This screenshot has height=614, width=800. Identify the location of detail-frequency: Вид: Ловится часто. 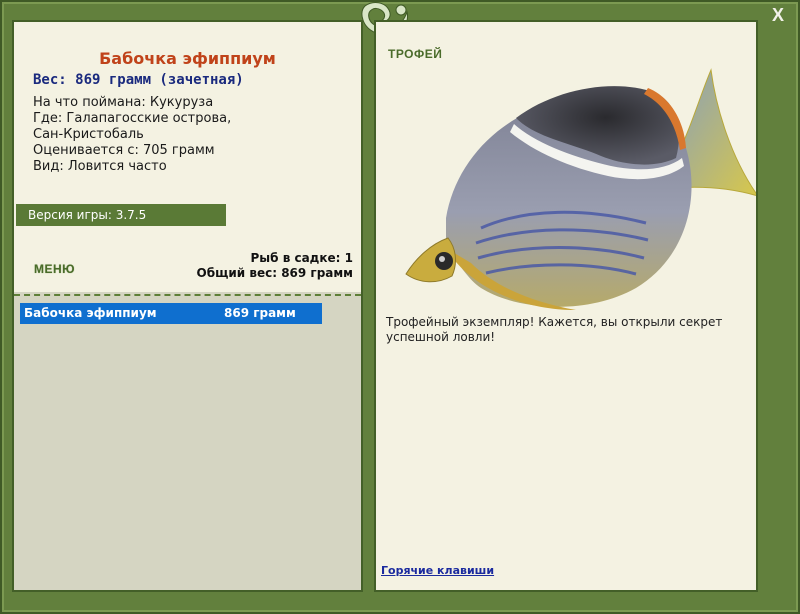
(100, 166).